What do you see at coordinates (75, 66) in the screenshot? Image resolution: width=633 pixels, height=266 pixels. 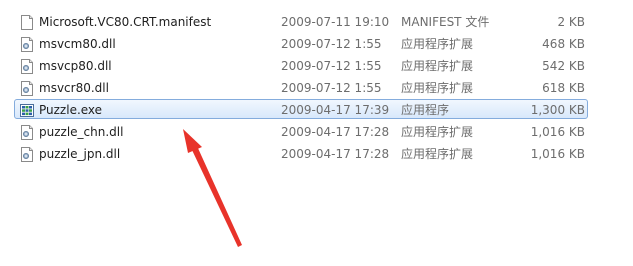 I see `file-name: msvcp80.dll` at bounding box center [75, 66].